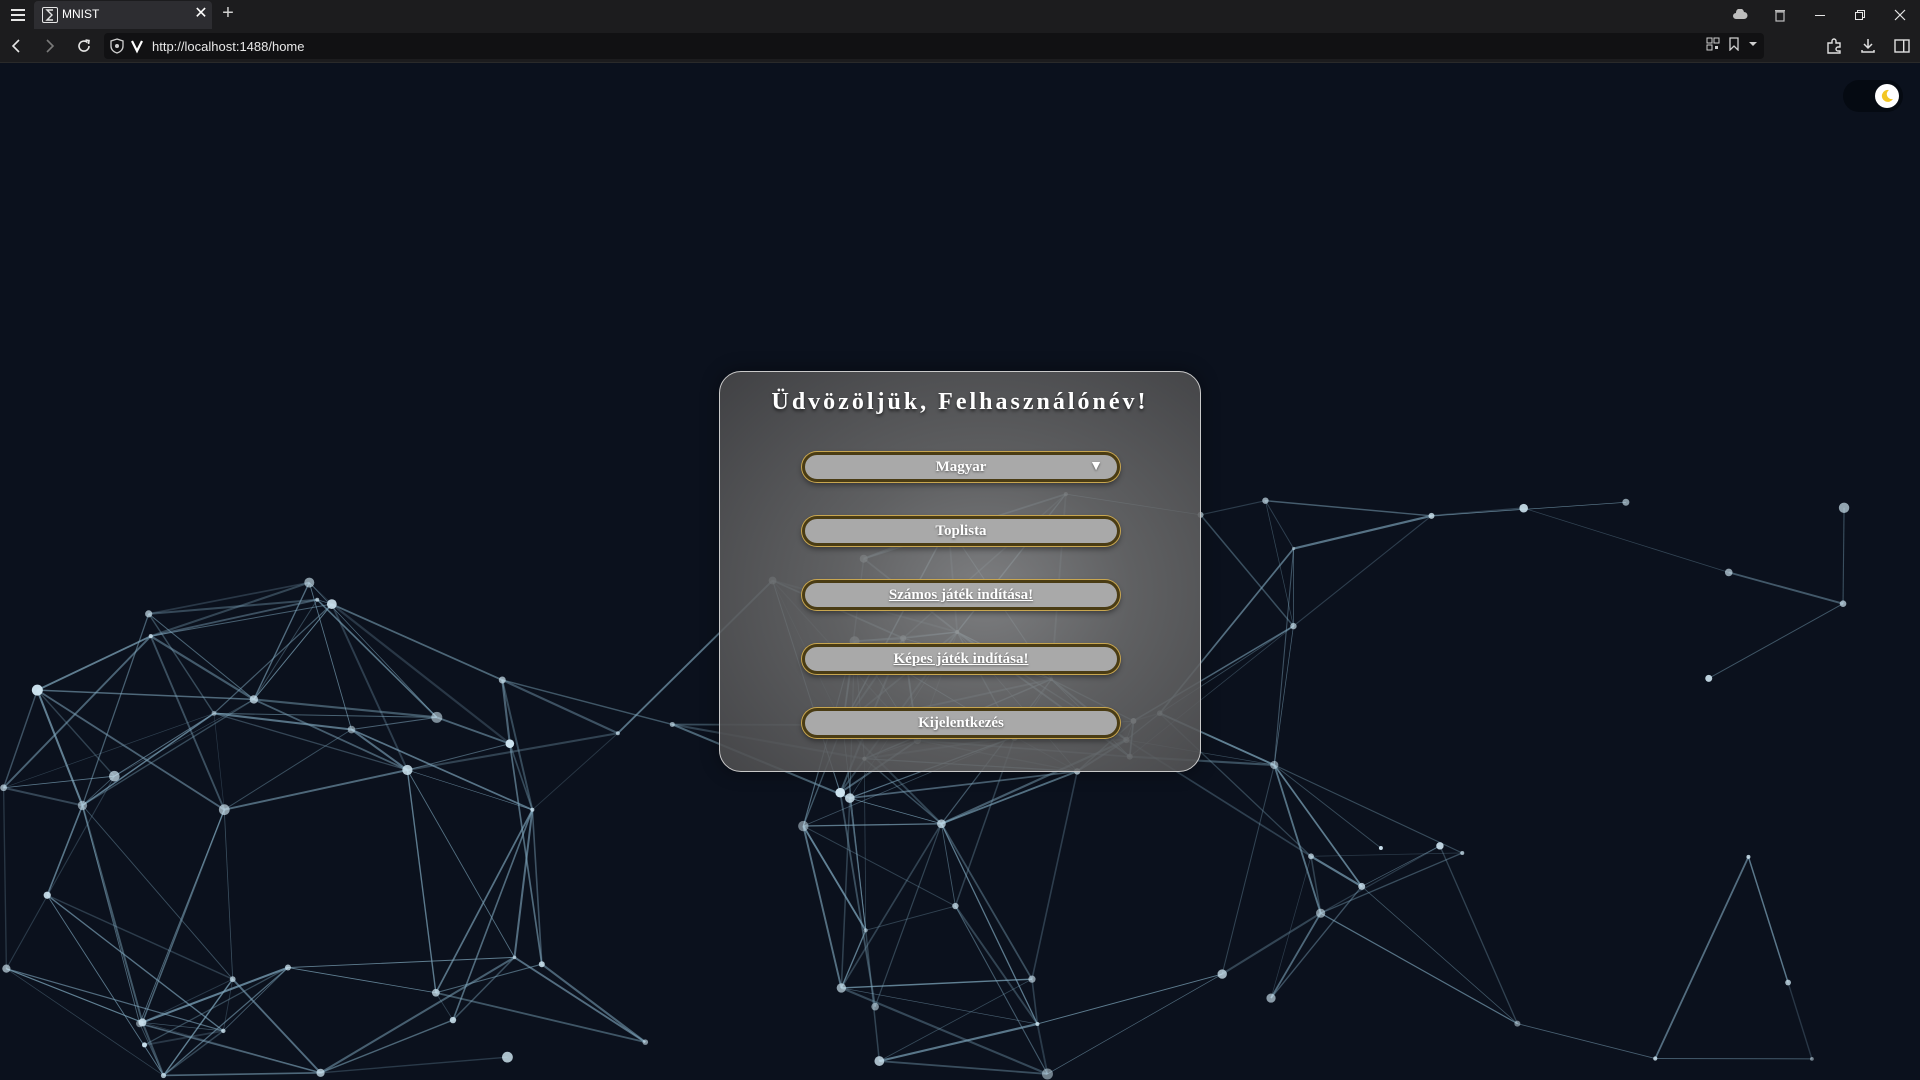 This screenshot has width=1920, height=1080. What do you see at coordinates (81, 14) in the screenshot?
I see `tab-title: MNIST` at bounding box center [81, 14].